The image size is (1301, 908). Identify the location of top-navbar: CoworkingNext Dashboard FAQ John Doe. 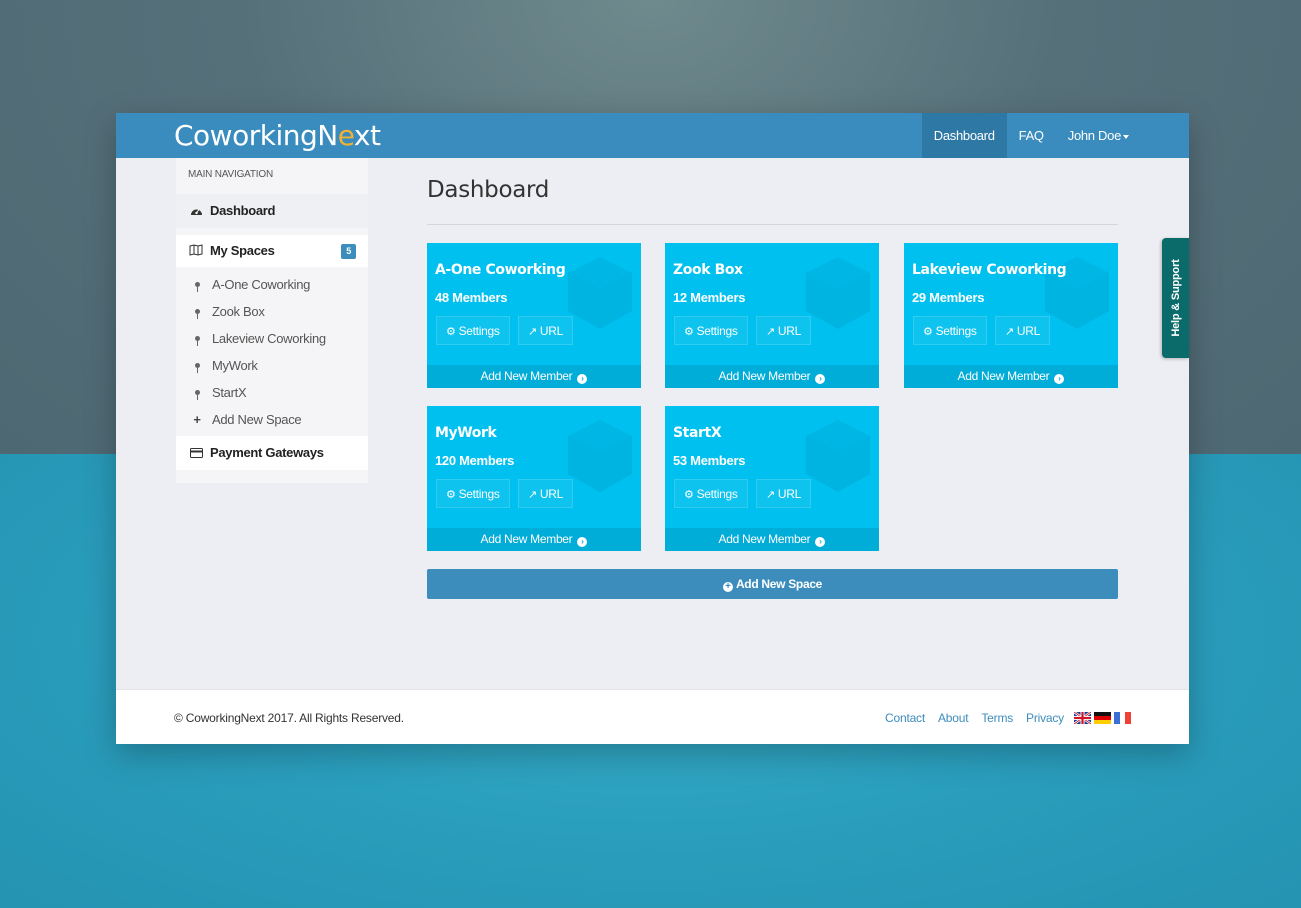
(652, 135).